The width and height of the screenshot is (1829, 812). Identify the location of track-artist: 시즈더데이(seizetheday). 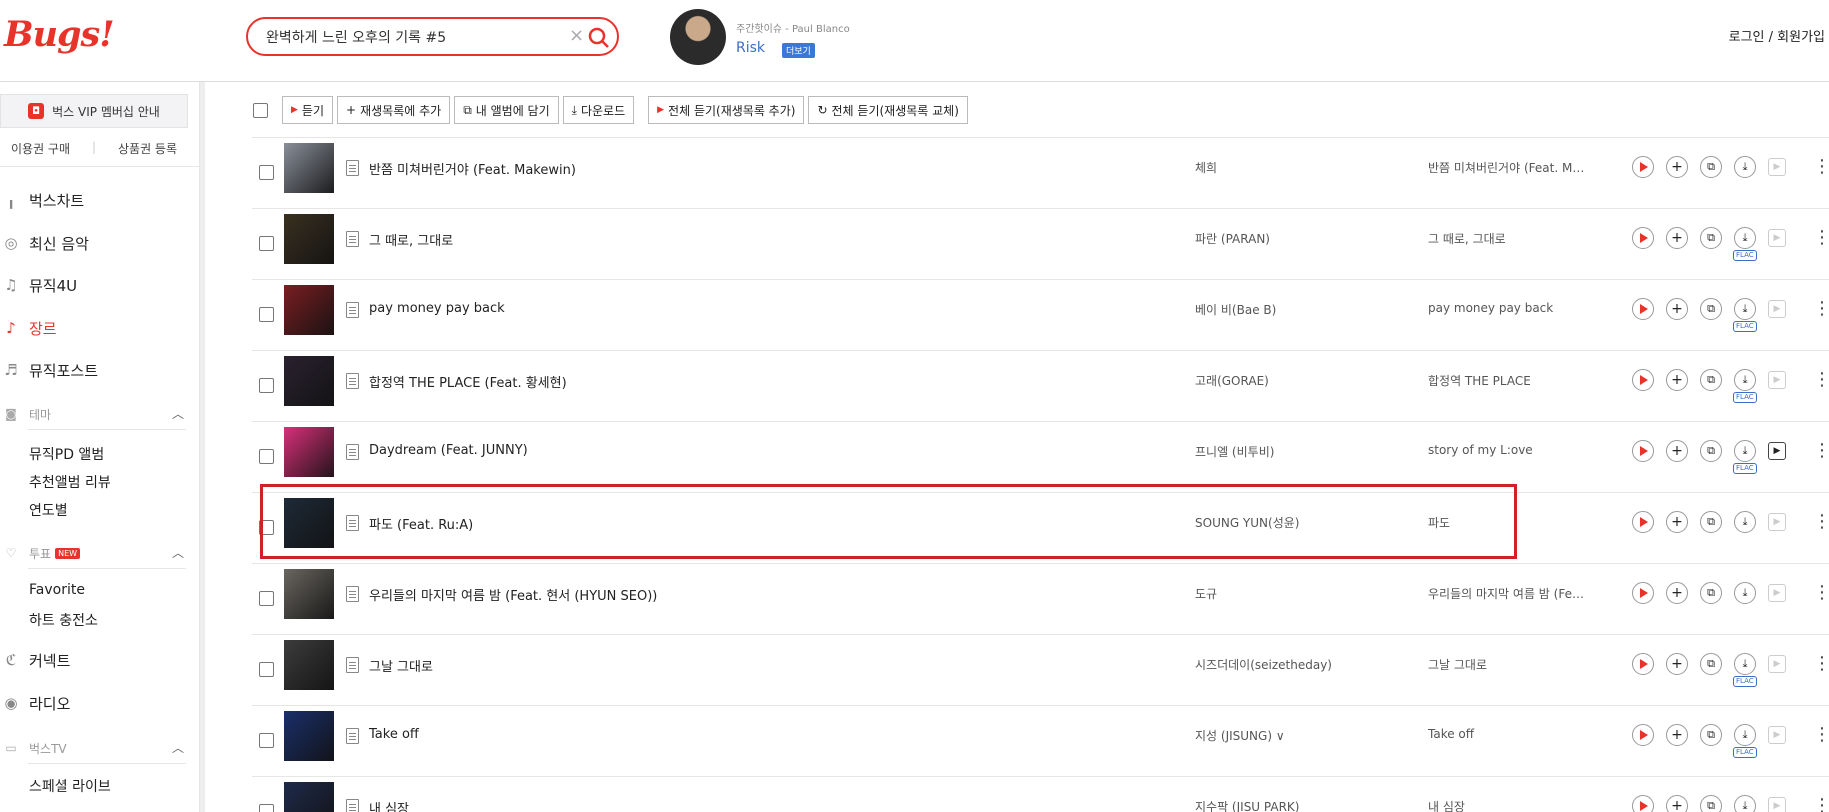
(1263, 664).